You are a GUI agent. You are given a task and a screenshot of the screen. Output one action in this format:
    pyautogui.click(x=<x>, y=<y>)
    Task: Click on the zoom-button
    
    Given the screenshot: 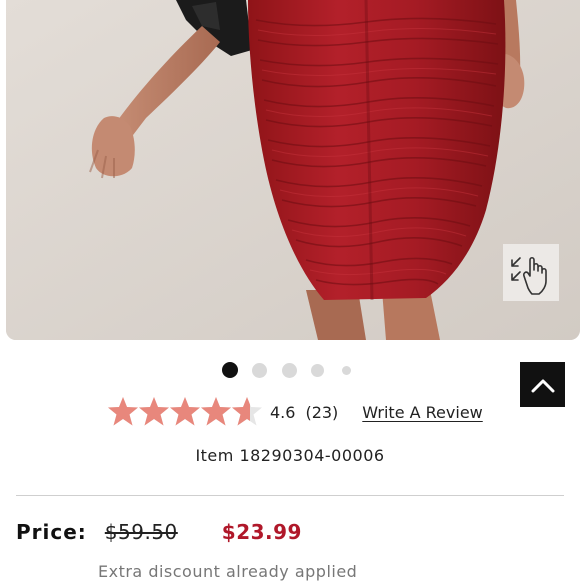 What is the action you would take?
    pyautogui.click(x=531, y=272)
    